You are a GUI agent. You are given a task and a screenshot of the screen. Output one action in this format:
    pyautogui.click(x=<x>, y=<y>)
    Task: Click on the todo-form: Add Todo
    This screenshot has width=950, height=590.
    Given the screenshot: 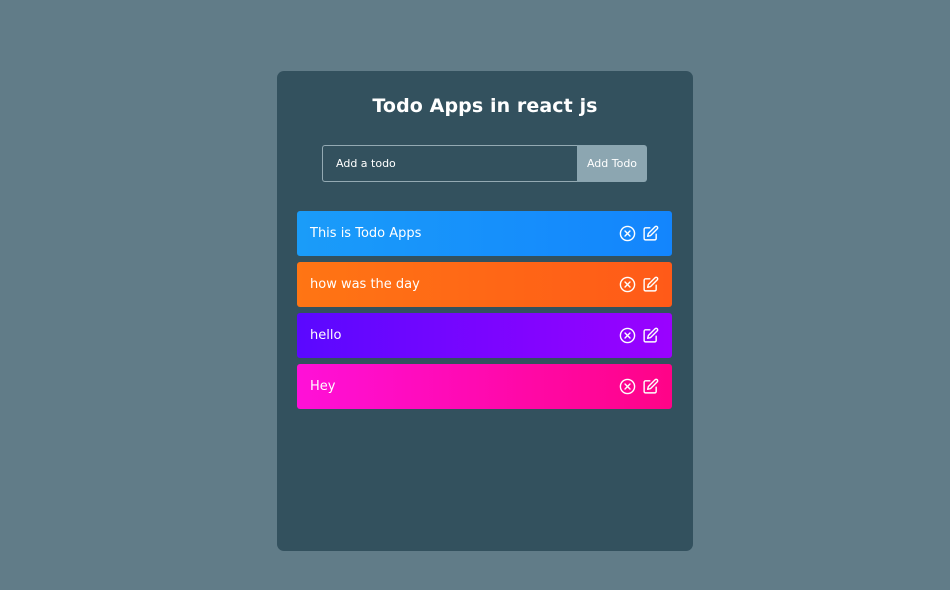 What is the action you would take?
    pyautogui.click(x=484, y=163)
    